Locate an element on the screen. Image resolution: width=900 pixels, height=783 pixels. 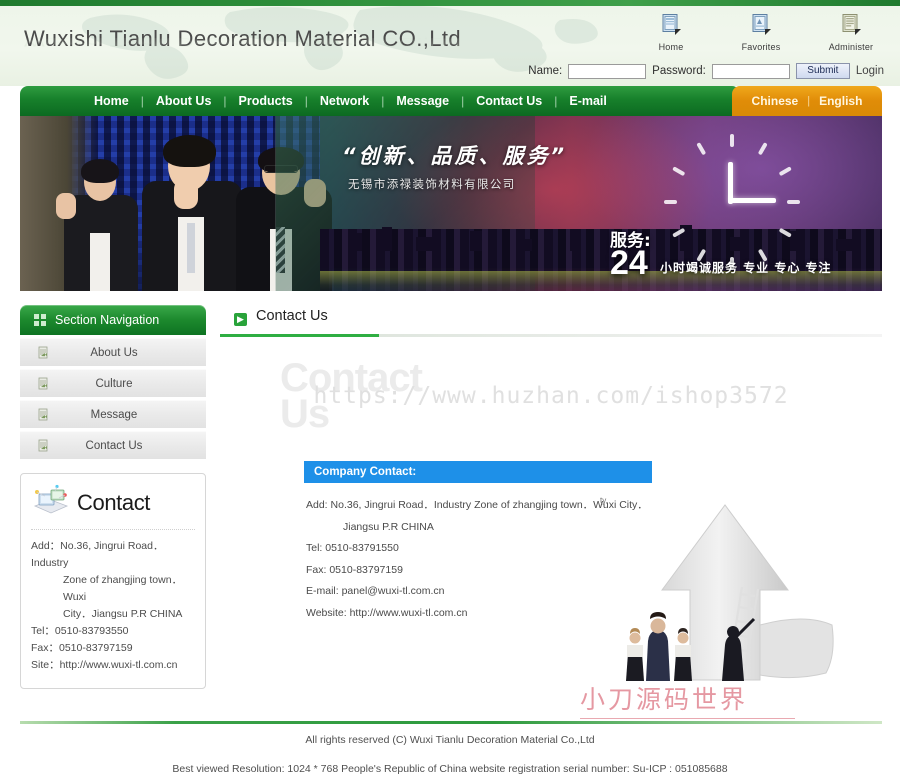
header-quicklinks: Home Favorites Administer is located at coordinates (761, 34).